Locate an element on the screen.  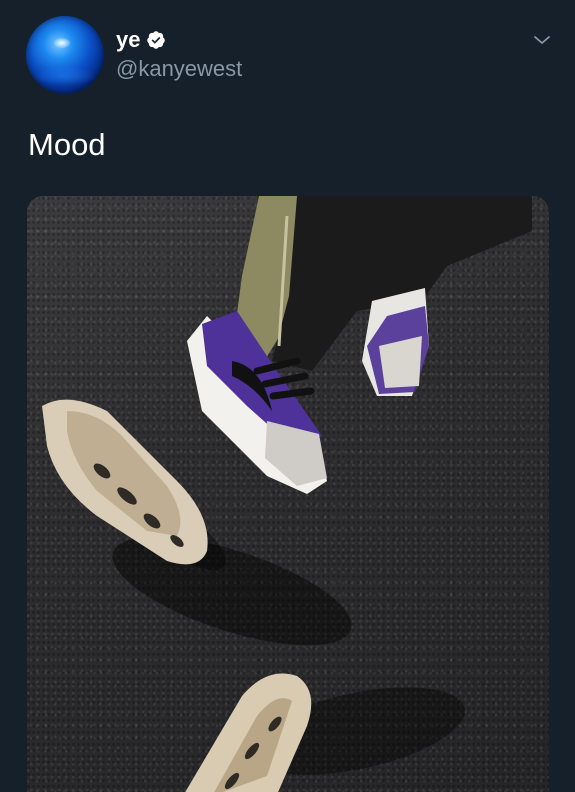
chevron-down-icon is located at coordinates (542, 40).